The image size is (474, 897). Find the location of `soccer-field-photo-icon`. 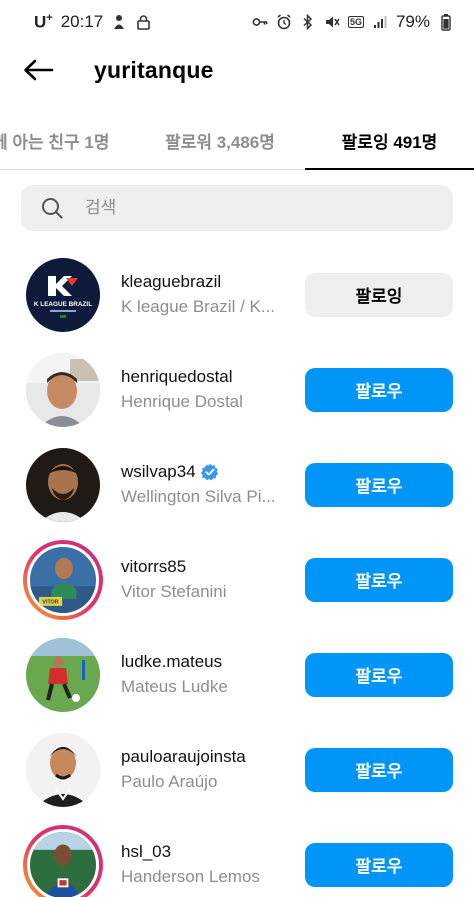

soccer-field-photo-icon is located at coordinates (63, 674).